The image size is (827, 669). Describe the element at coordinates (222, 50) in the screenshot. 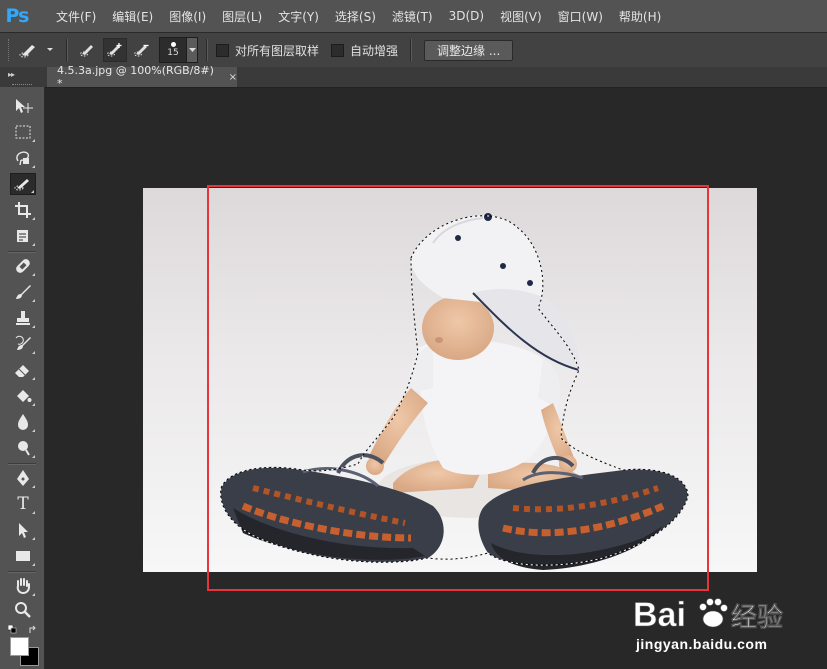

I see `sample-all-layers-checkbox` at that location.